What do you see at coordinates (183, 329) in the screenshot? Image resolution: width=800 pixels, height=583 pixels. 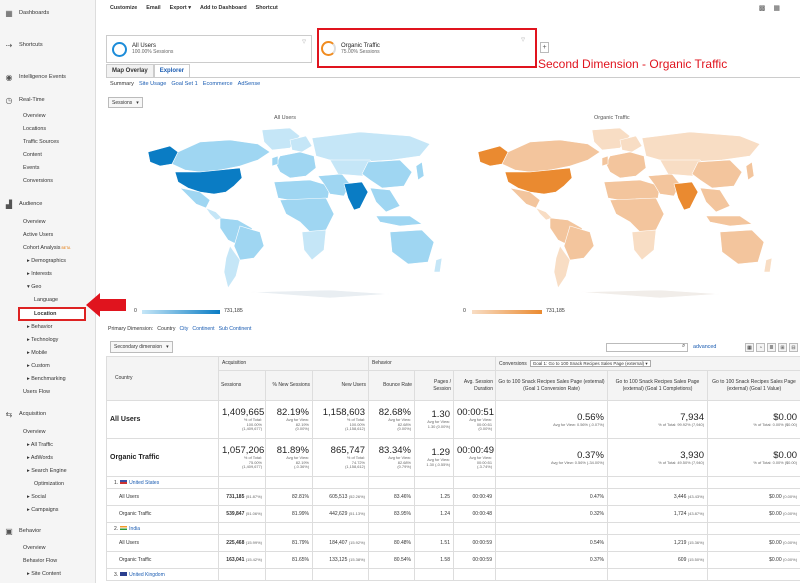 I see `dim-city: City` at bounding box center [183, 329].